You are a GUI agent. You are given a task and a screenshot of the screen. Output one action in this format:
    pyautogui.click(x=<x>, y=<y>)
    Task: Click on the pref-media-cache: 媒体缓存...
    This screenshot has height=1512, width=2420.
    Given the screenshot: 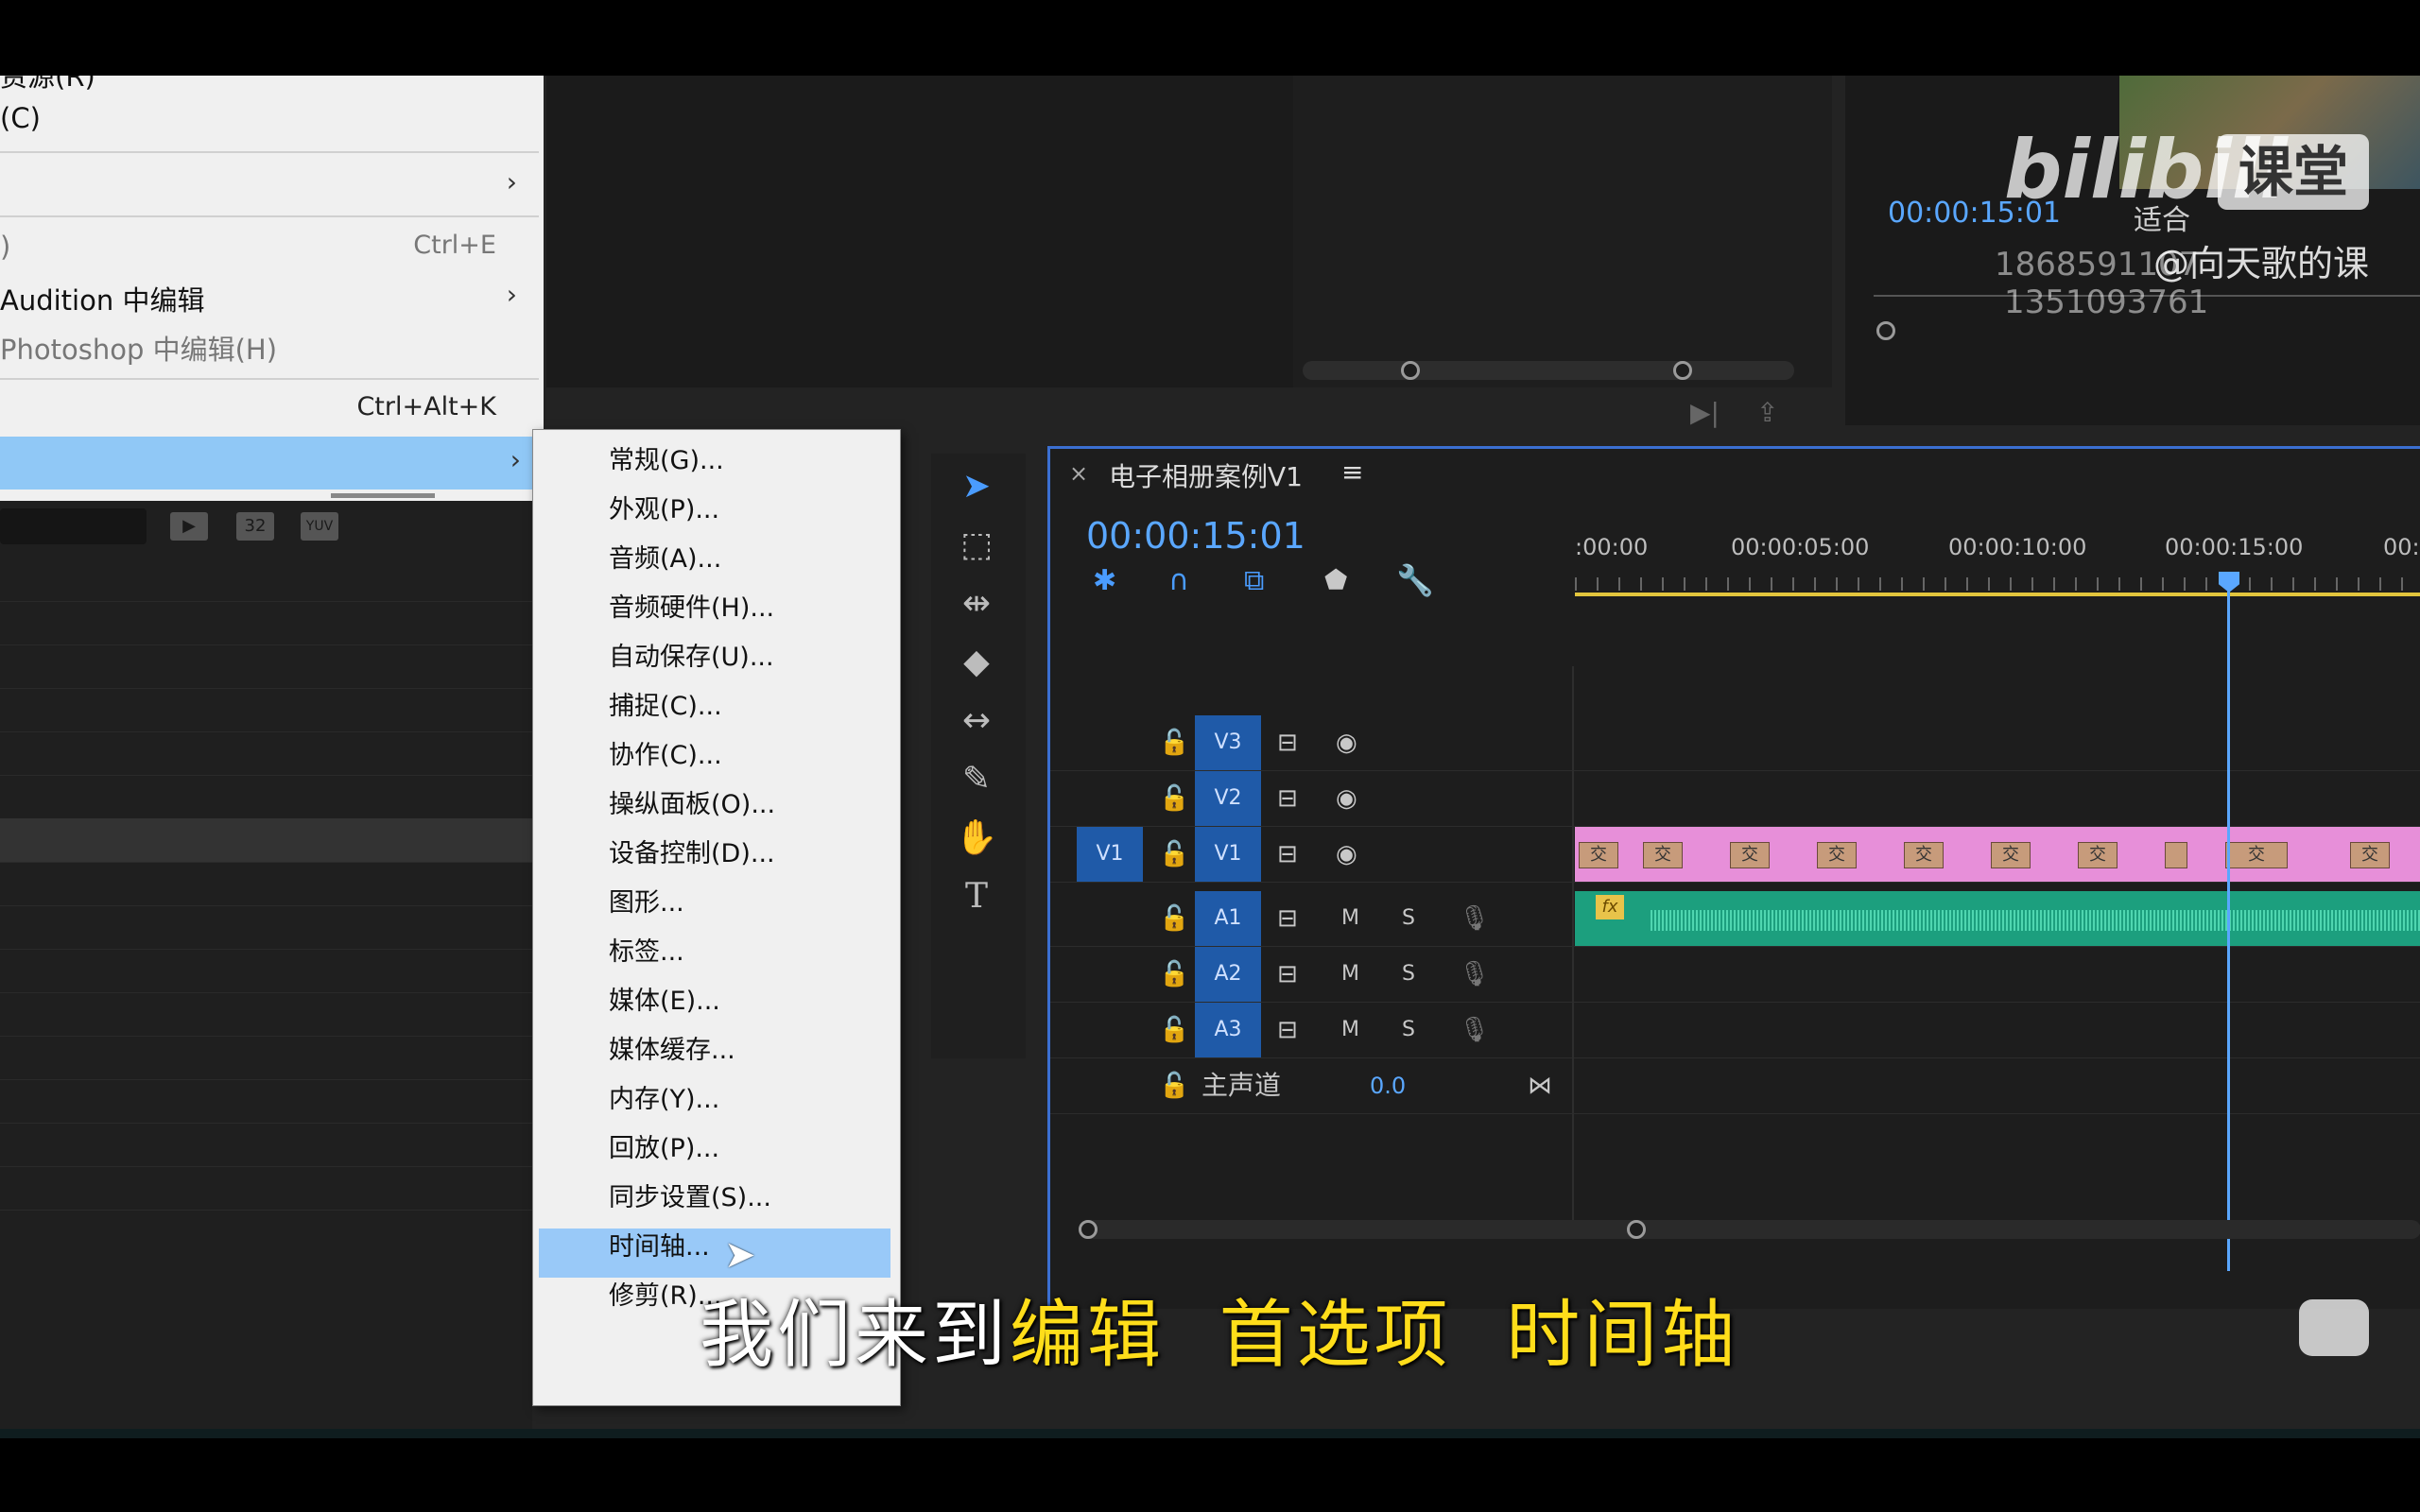 What is the action you would take?
    pyautogui.click(x=672, y=1047)
    